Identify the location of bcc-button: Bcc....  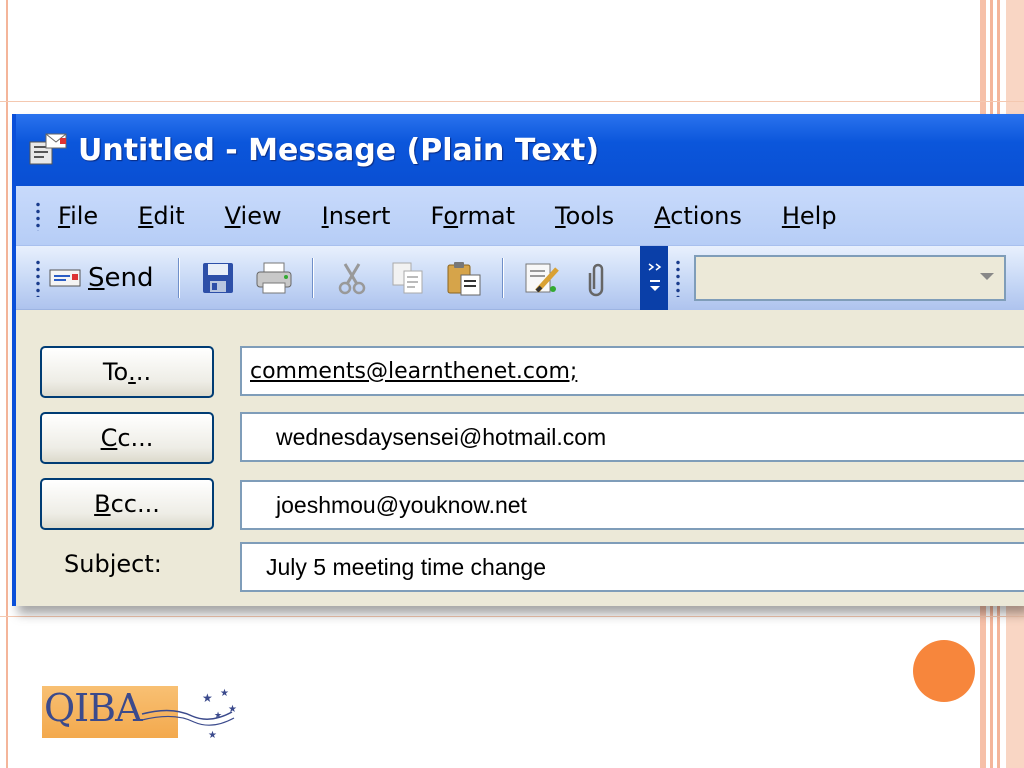
(127, 504).